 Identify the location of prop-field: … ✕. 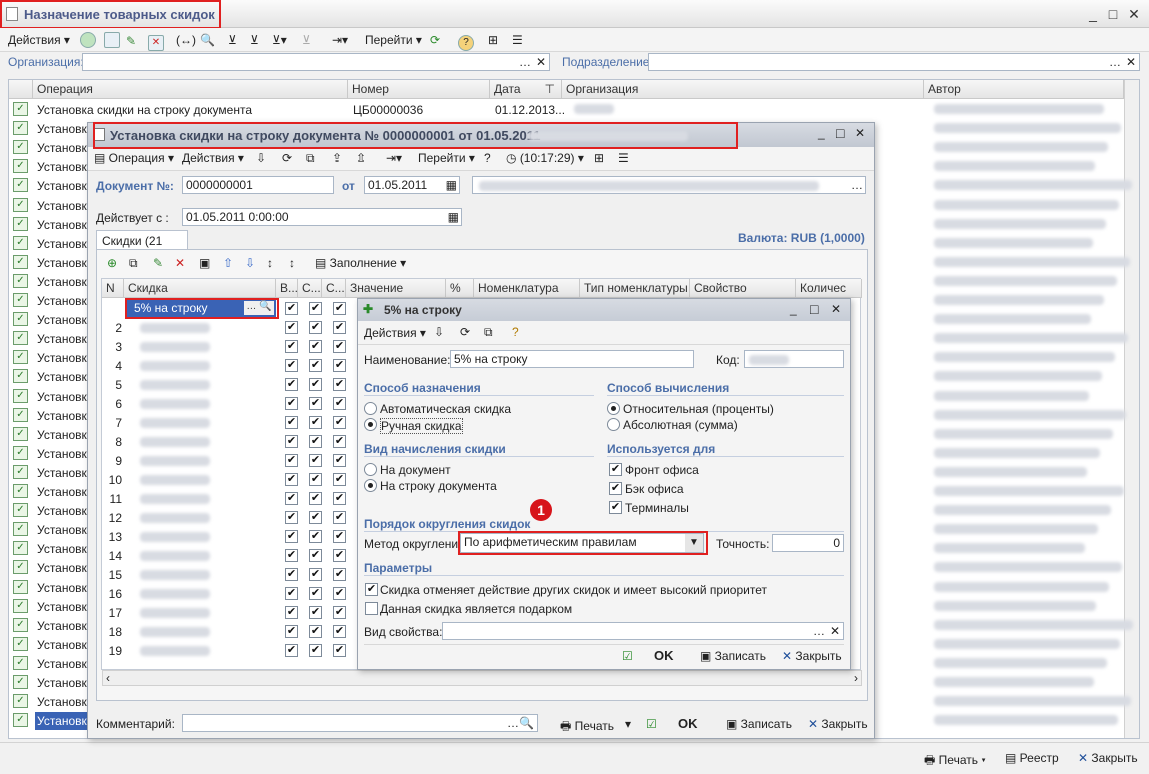
(643, 631).